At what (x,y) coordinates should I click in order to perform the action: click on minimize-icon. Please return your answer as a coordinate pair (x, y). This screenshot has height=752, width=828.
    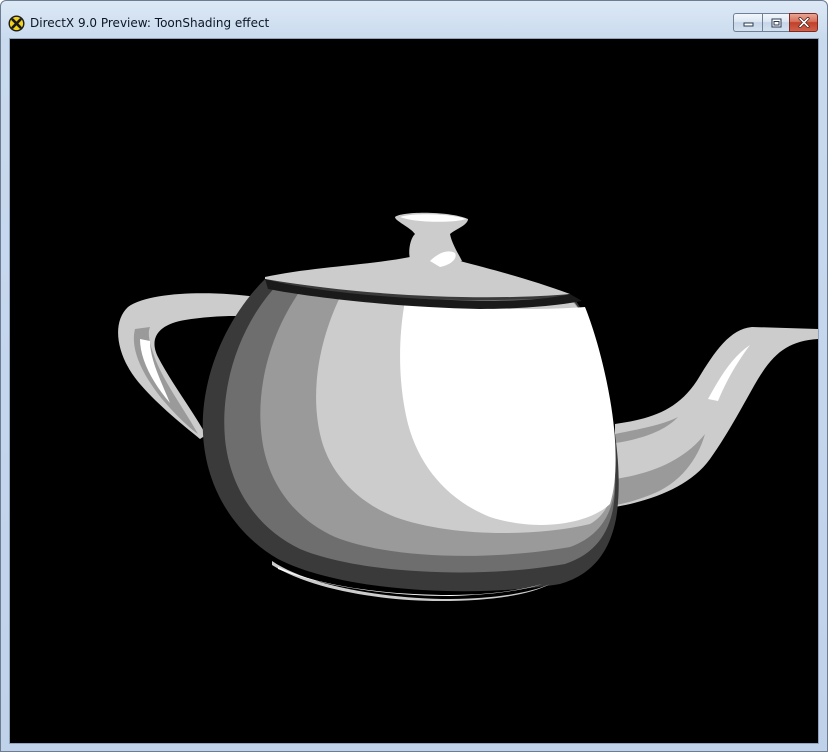
    Looking at the image, I should click on (748, 24).